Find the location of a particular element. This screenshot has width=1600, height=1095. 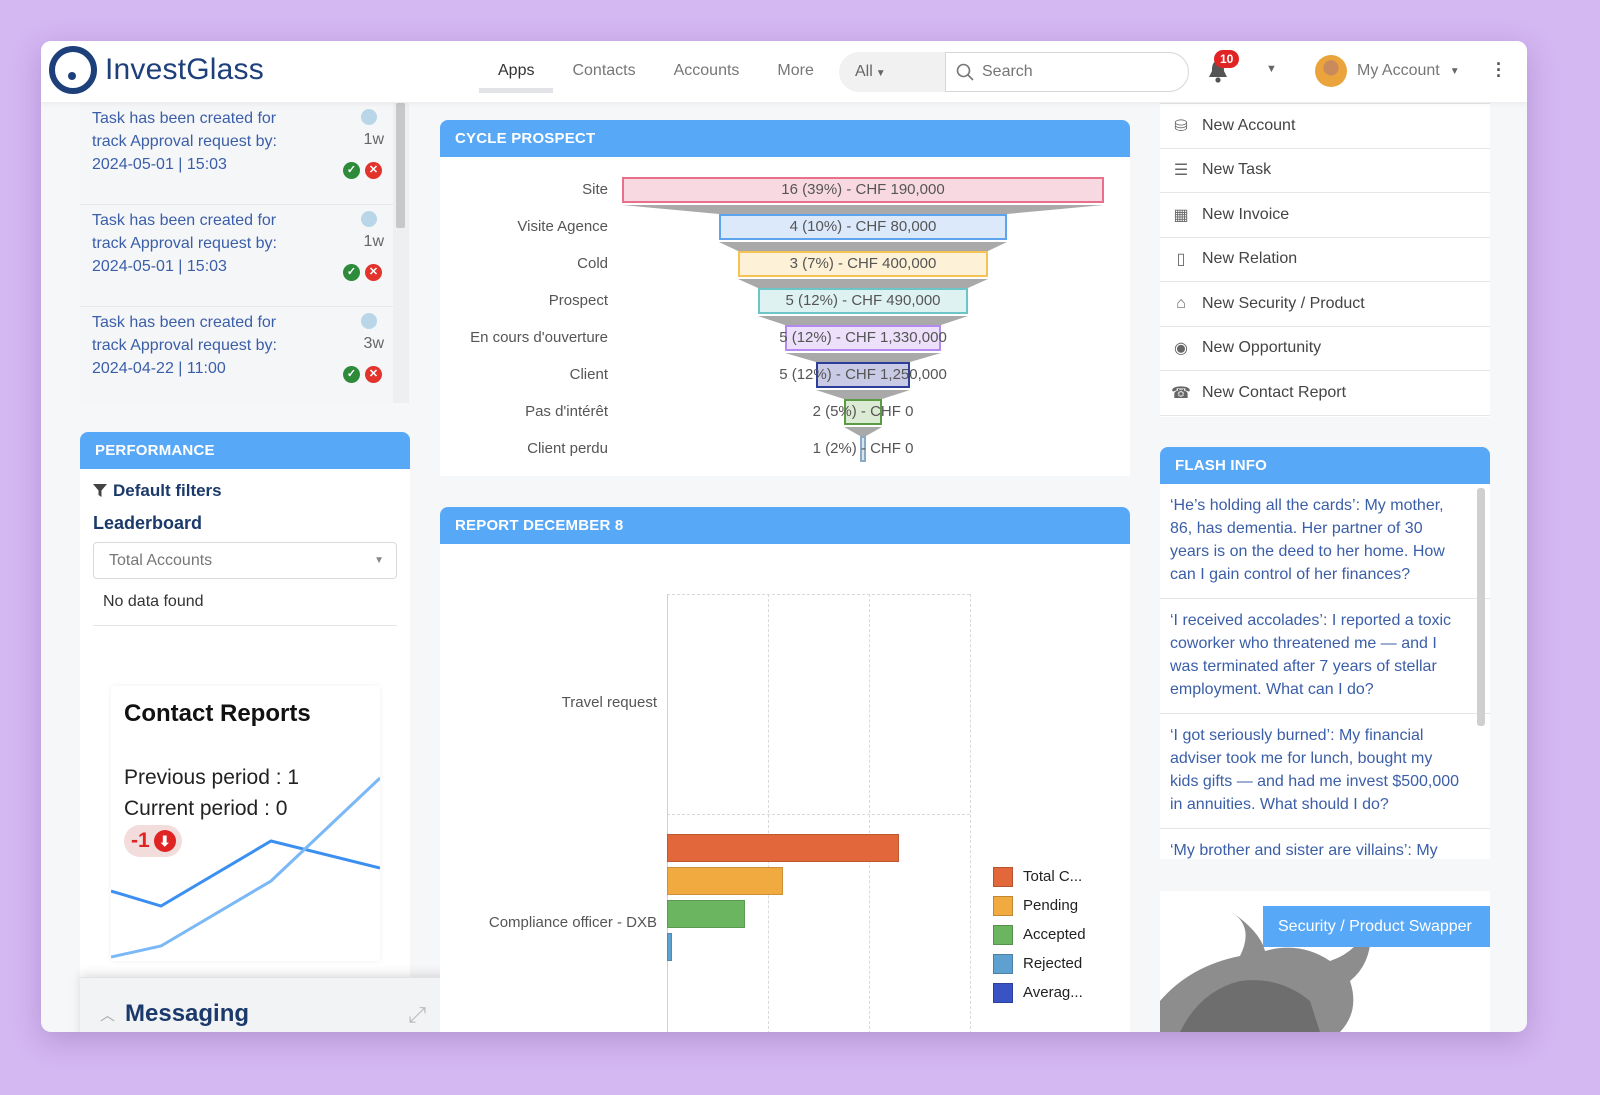

search-icon is located at coordinates (965, 72).